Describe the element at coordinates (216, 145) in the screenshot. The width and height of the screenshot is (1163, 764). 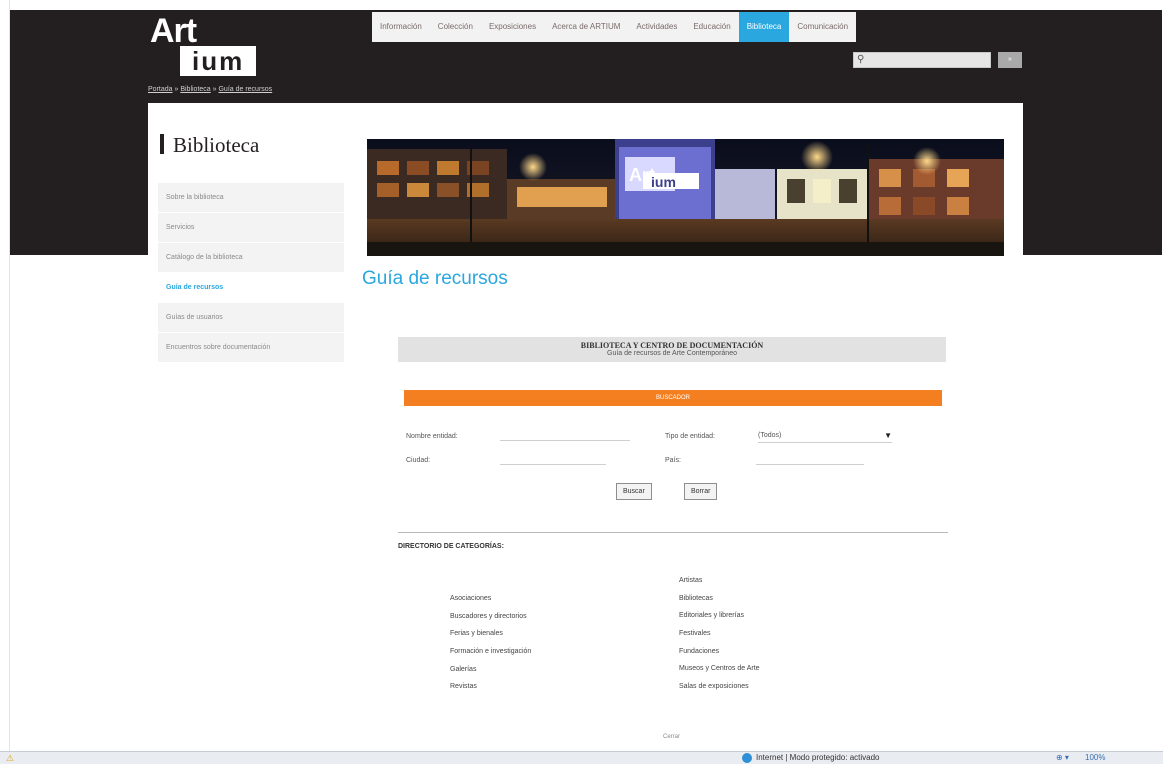
I see `section-title-text: Biblioteca` at that location.